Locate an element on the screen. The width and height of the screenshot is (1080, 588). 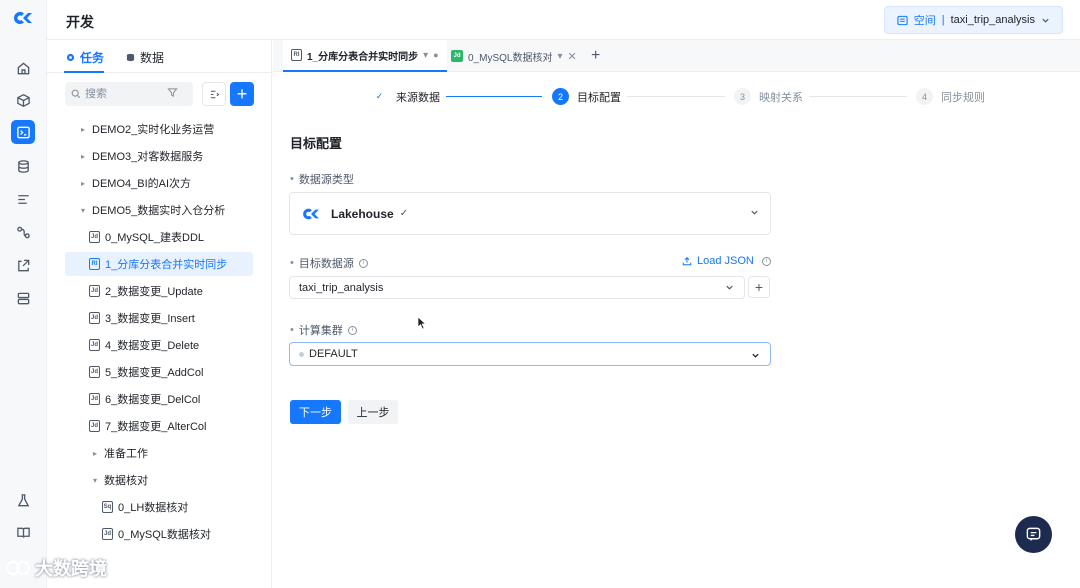
tree-item-label: 6_数据变更_DelCol is located at coordinates (153, 400).